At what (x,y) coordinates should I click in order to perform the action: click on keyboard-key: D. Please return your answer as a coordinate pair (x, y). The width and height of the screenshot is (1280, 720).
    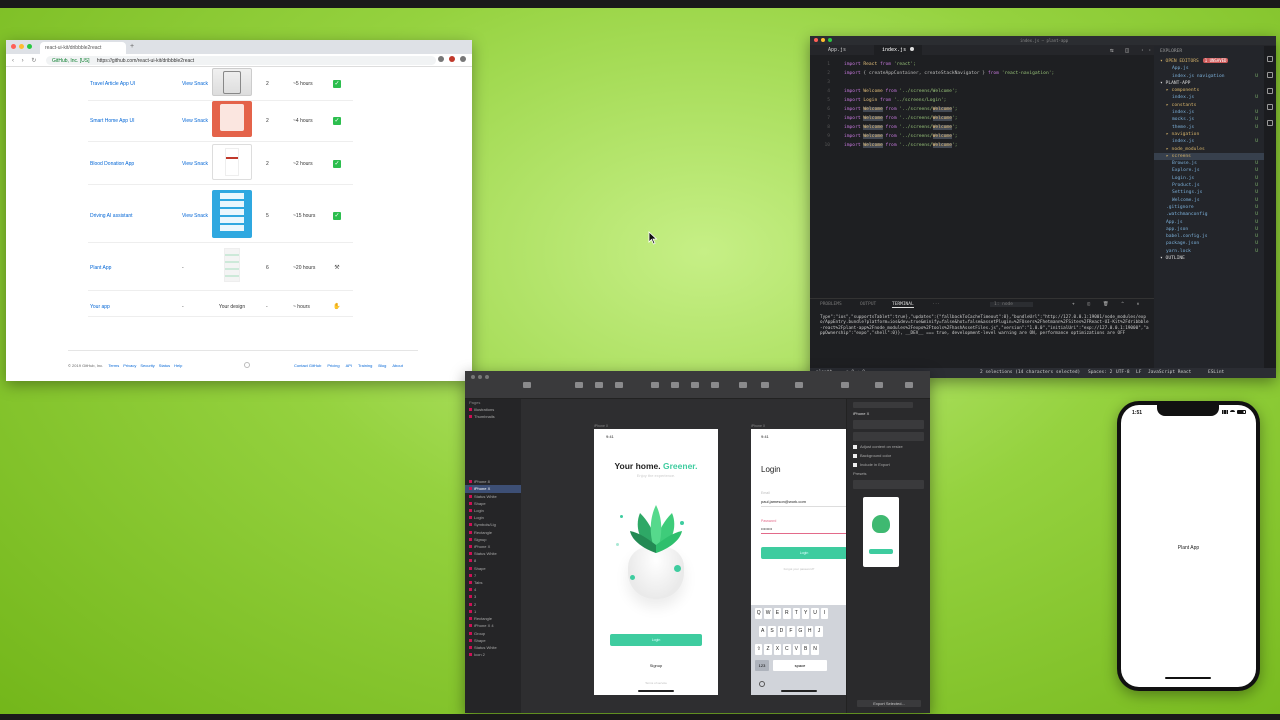
    Looking at the image, I should click on (781, 631).